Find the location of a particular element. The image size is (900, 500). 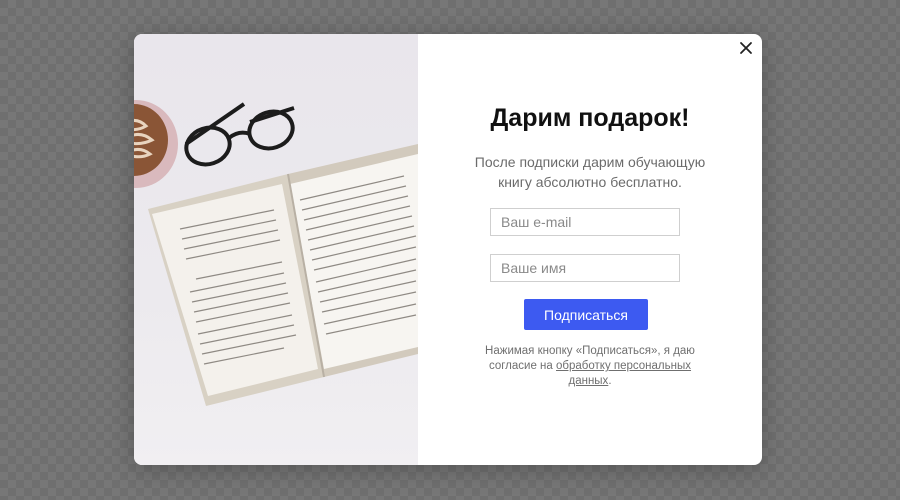

close-icon is located at coordinates (746, 48).